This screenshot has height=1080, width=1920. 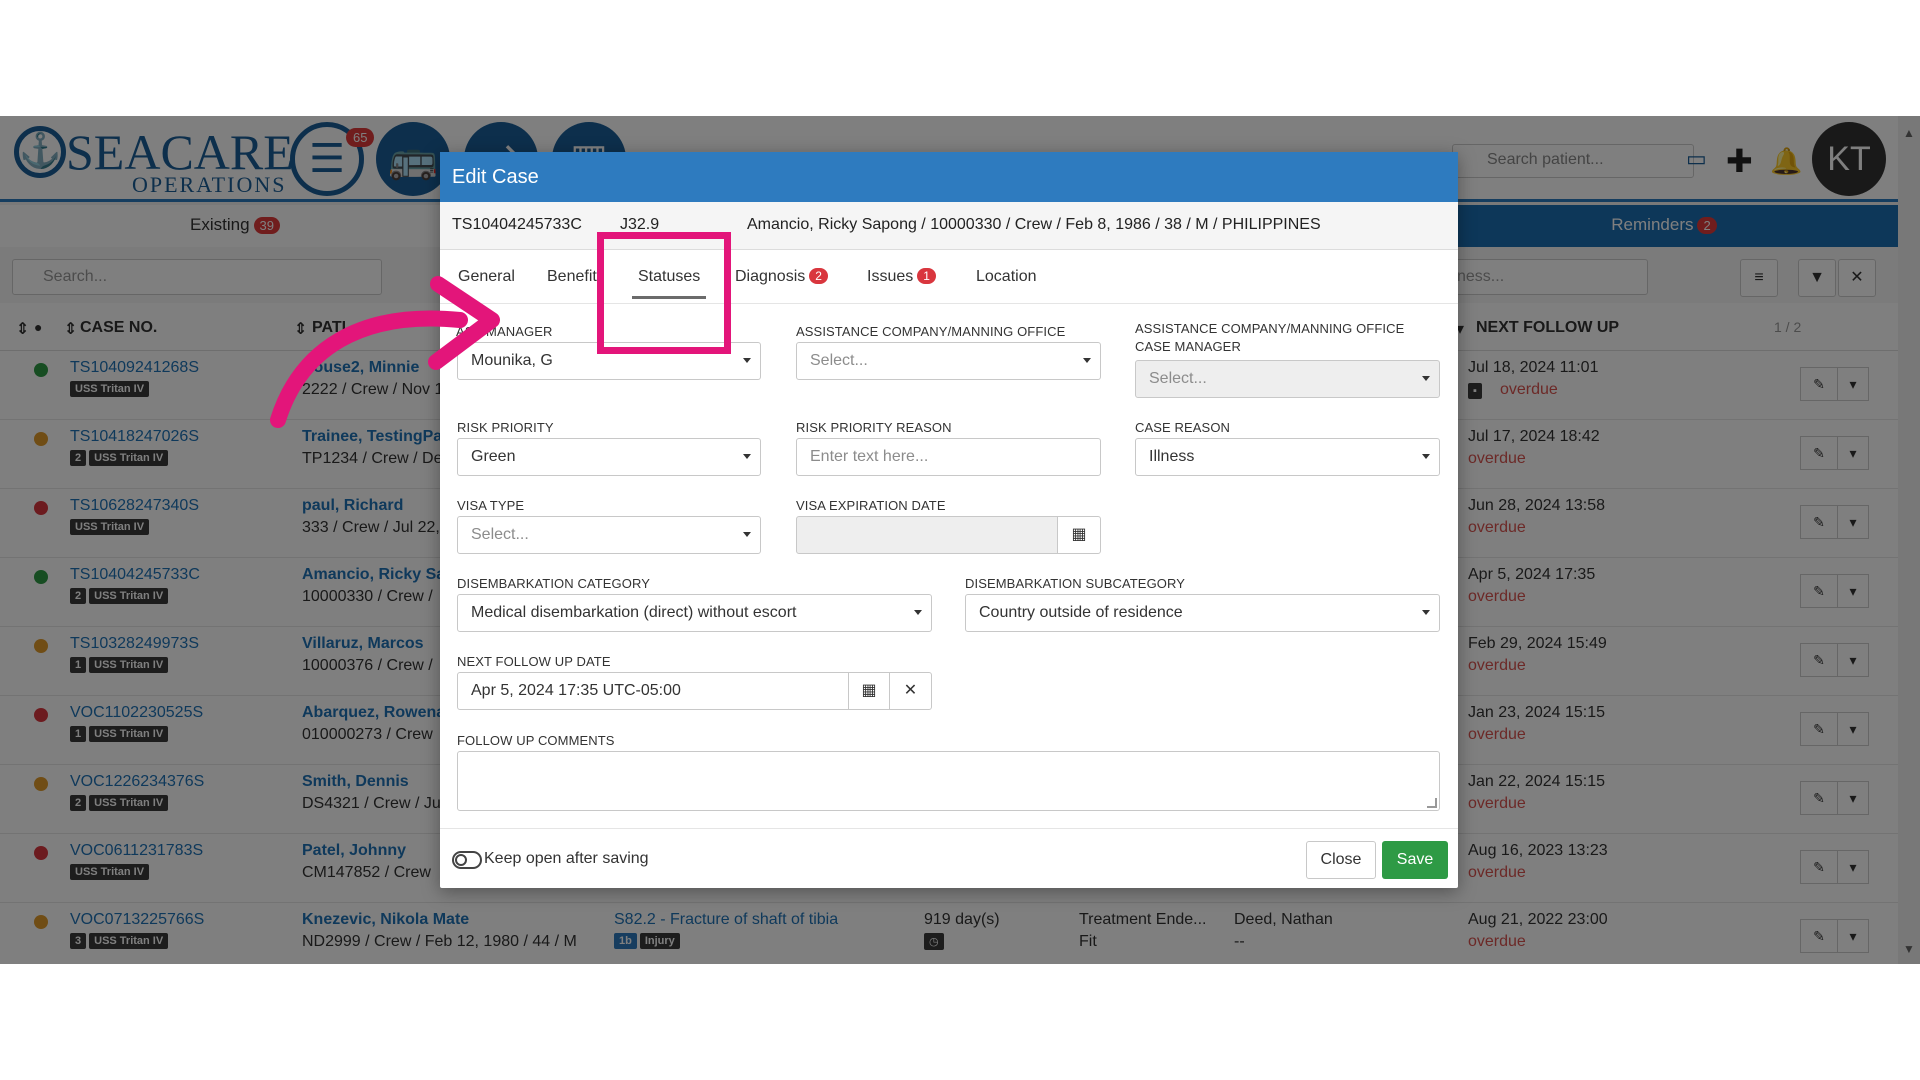 I want to click on risk-priority-select: Green, so click(x=609, y=457).